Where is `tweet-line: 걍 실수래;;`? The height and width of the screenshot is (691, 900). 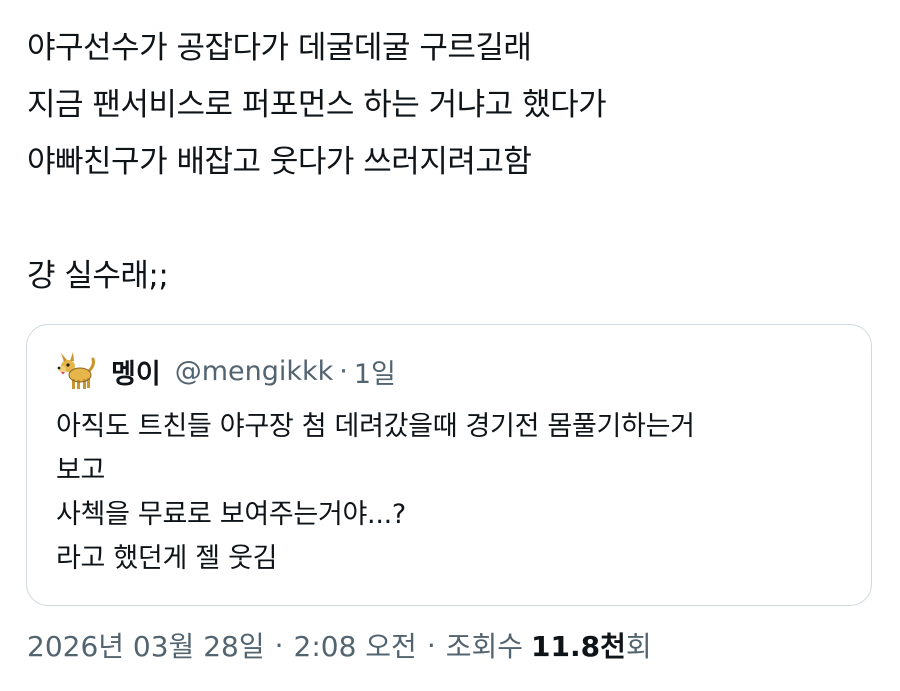 tweet-line: 걍 실수래;; is located at coordinates (98, 276).